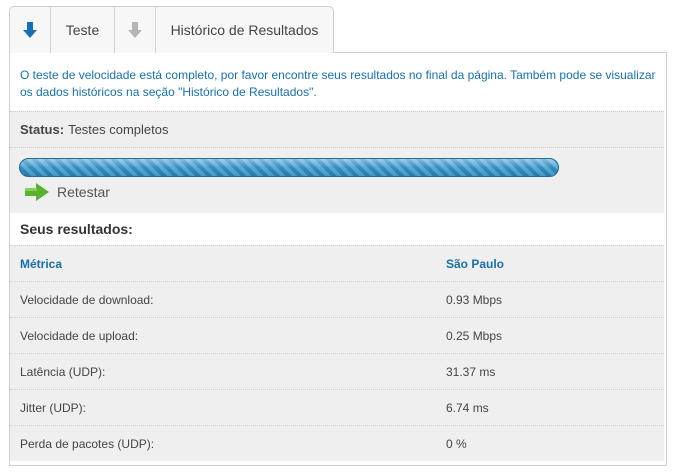 This screenshot has height=473, width=675. I want to click on table-row: Velocidade de upload: 0.25 Mbps, so click(337, 335).